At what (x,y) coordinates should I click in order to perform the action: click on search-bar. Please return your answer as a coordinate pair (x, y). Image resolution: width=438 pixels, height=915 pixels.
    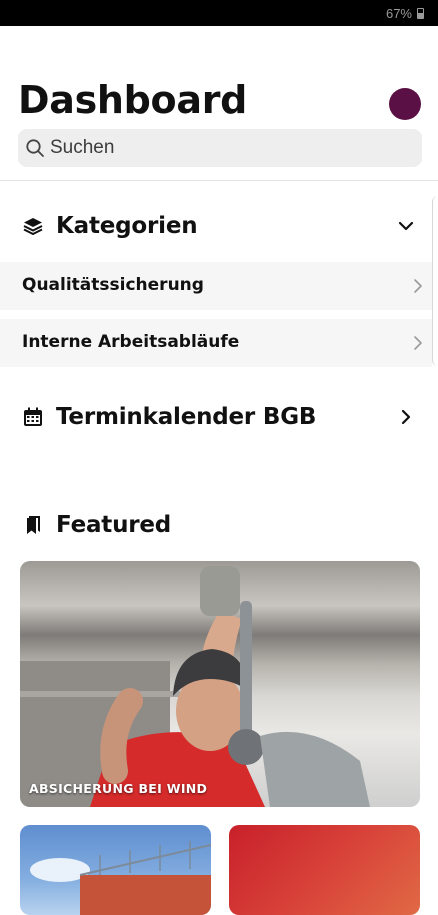
    Looking at the image, I should click on (220, 148).